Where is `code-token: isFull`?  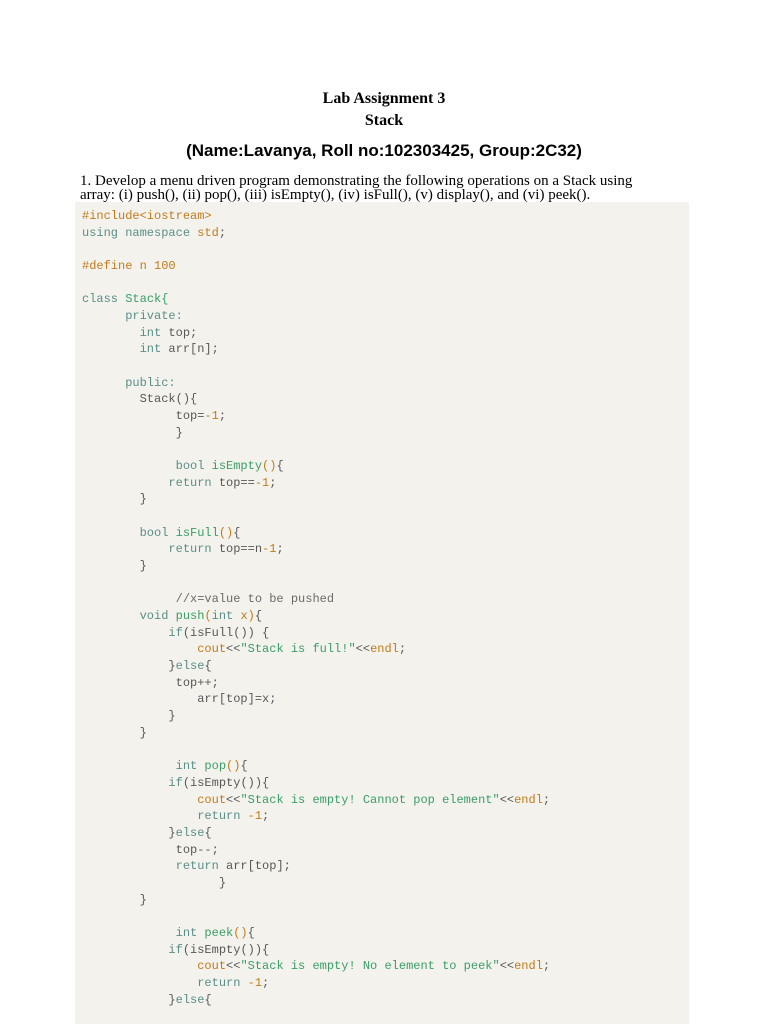
code-token: isFull is located at coordinates (197, 532).